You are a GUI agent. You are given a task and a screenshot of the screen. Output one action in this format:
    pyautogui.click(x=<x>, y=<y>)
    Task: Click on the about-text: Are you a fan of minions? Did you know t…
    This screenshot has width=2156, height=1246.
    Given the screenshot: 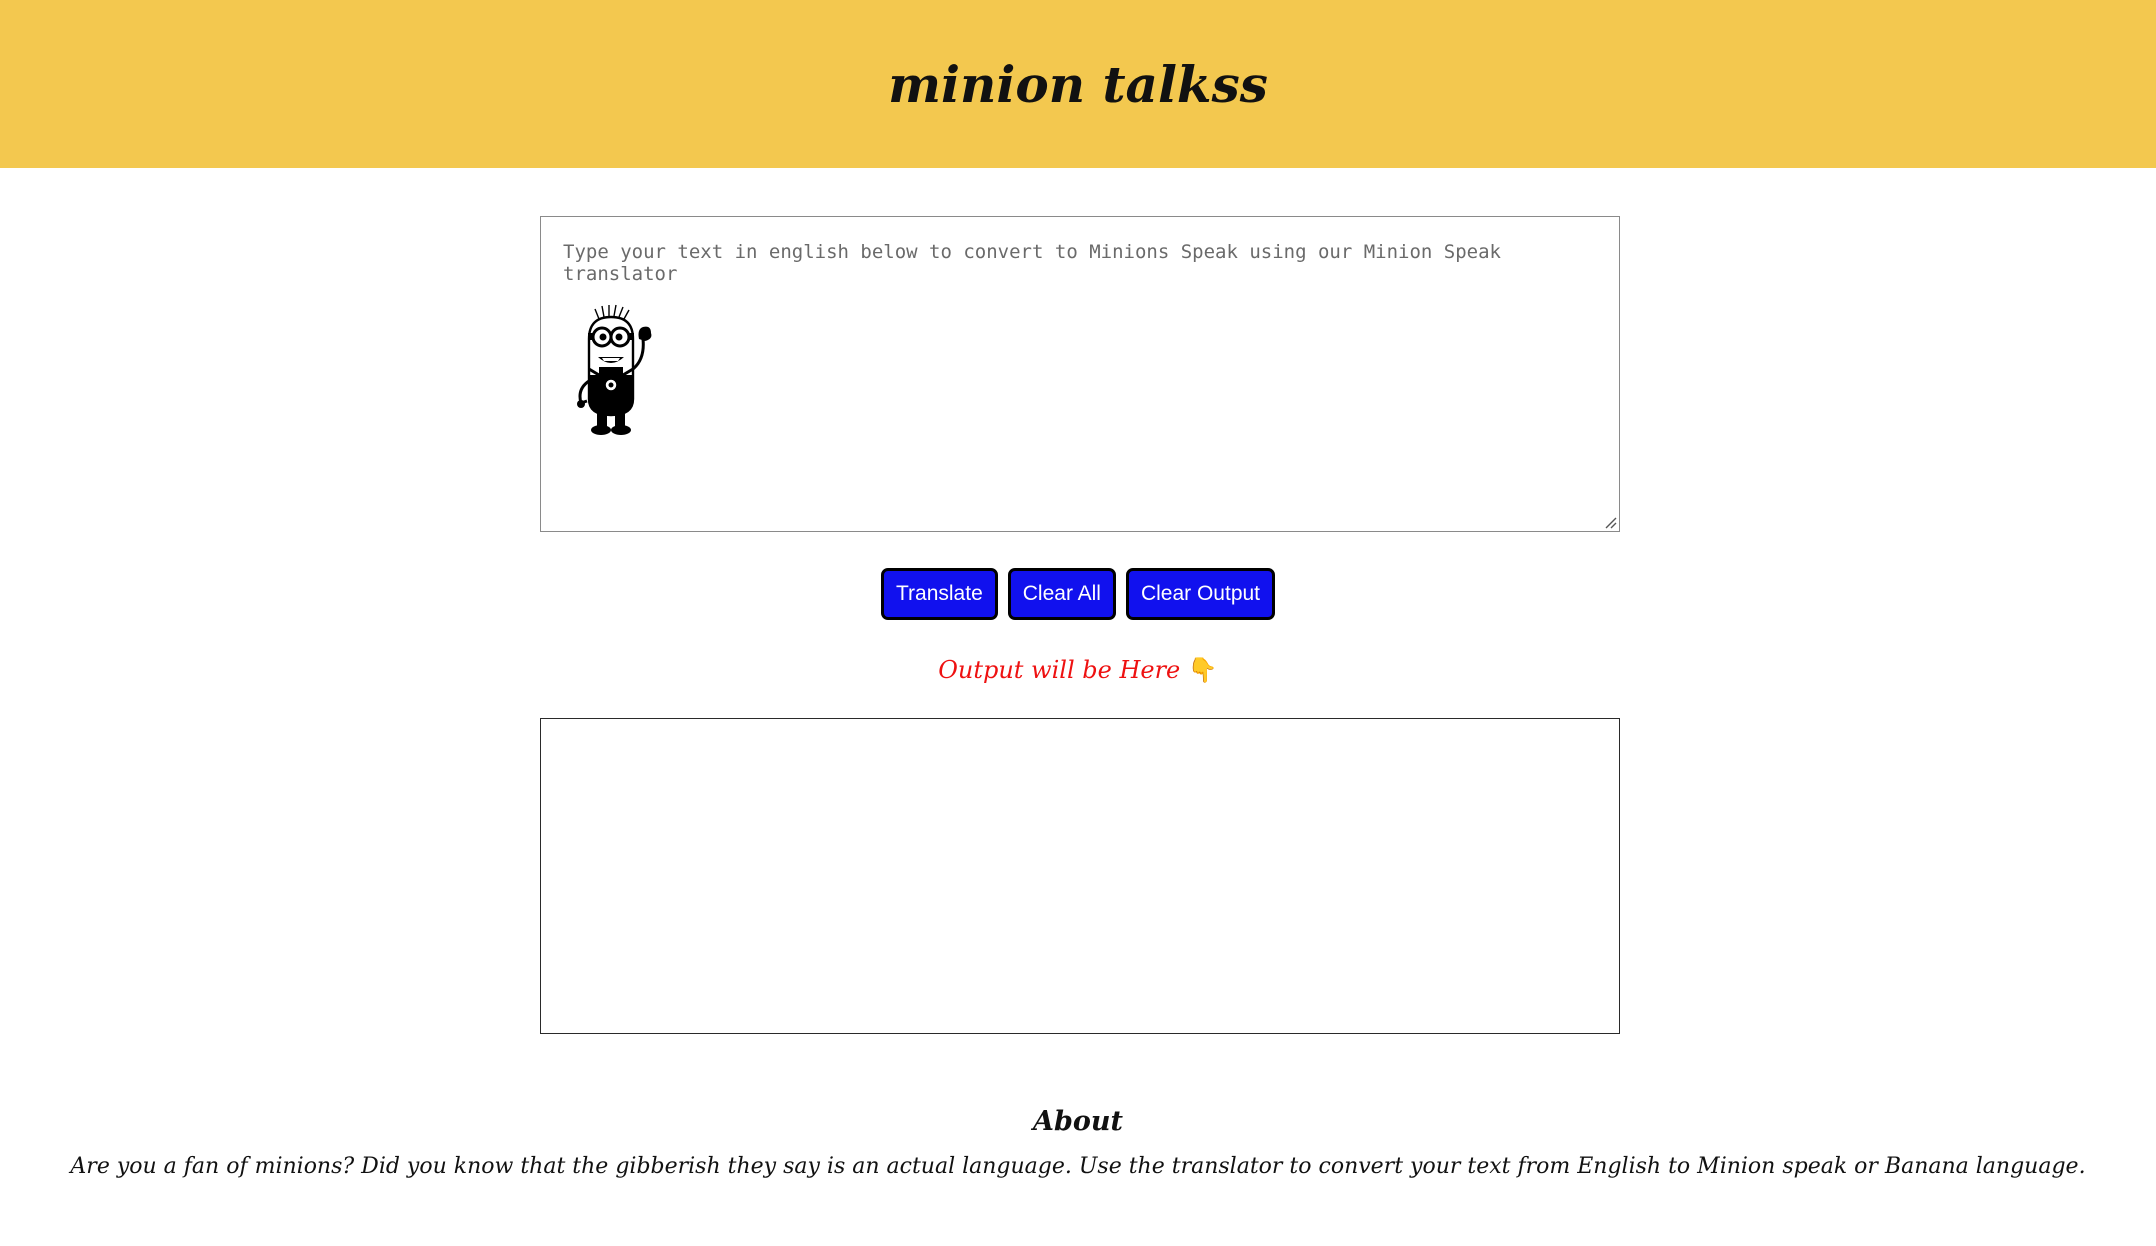 What is the action you would take?
    pyautogui.click(x=1078, y=1166)
    